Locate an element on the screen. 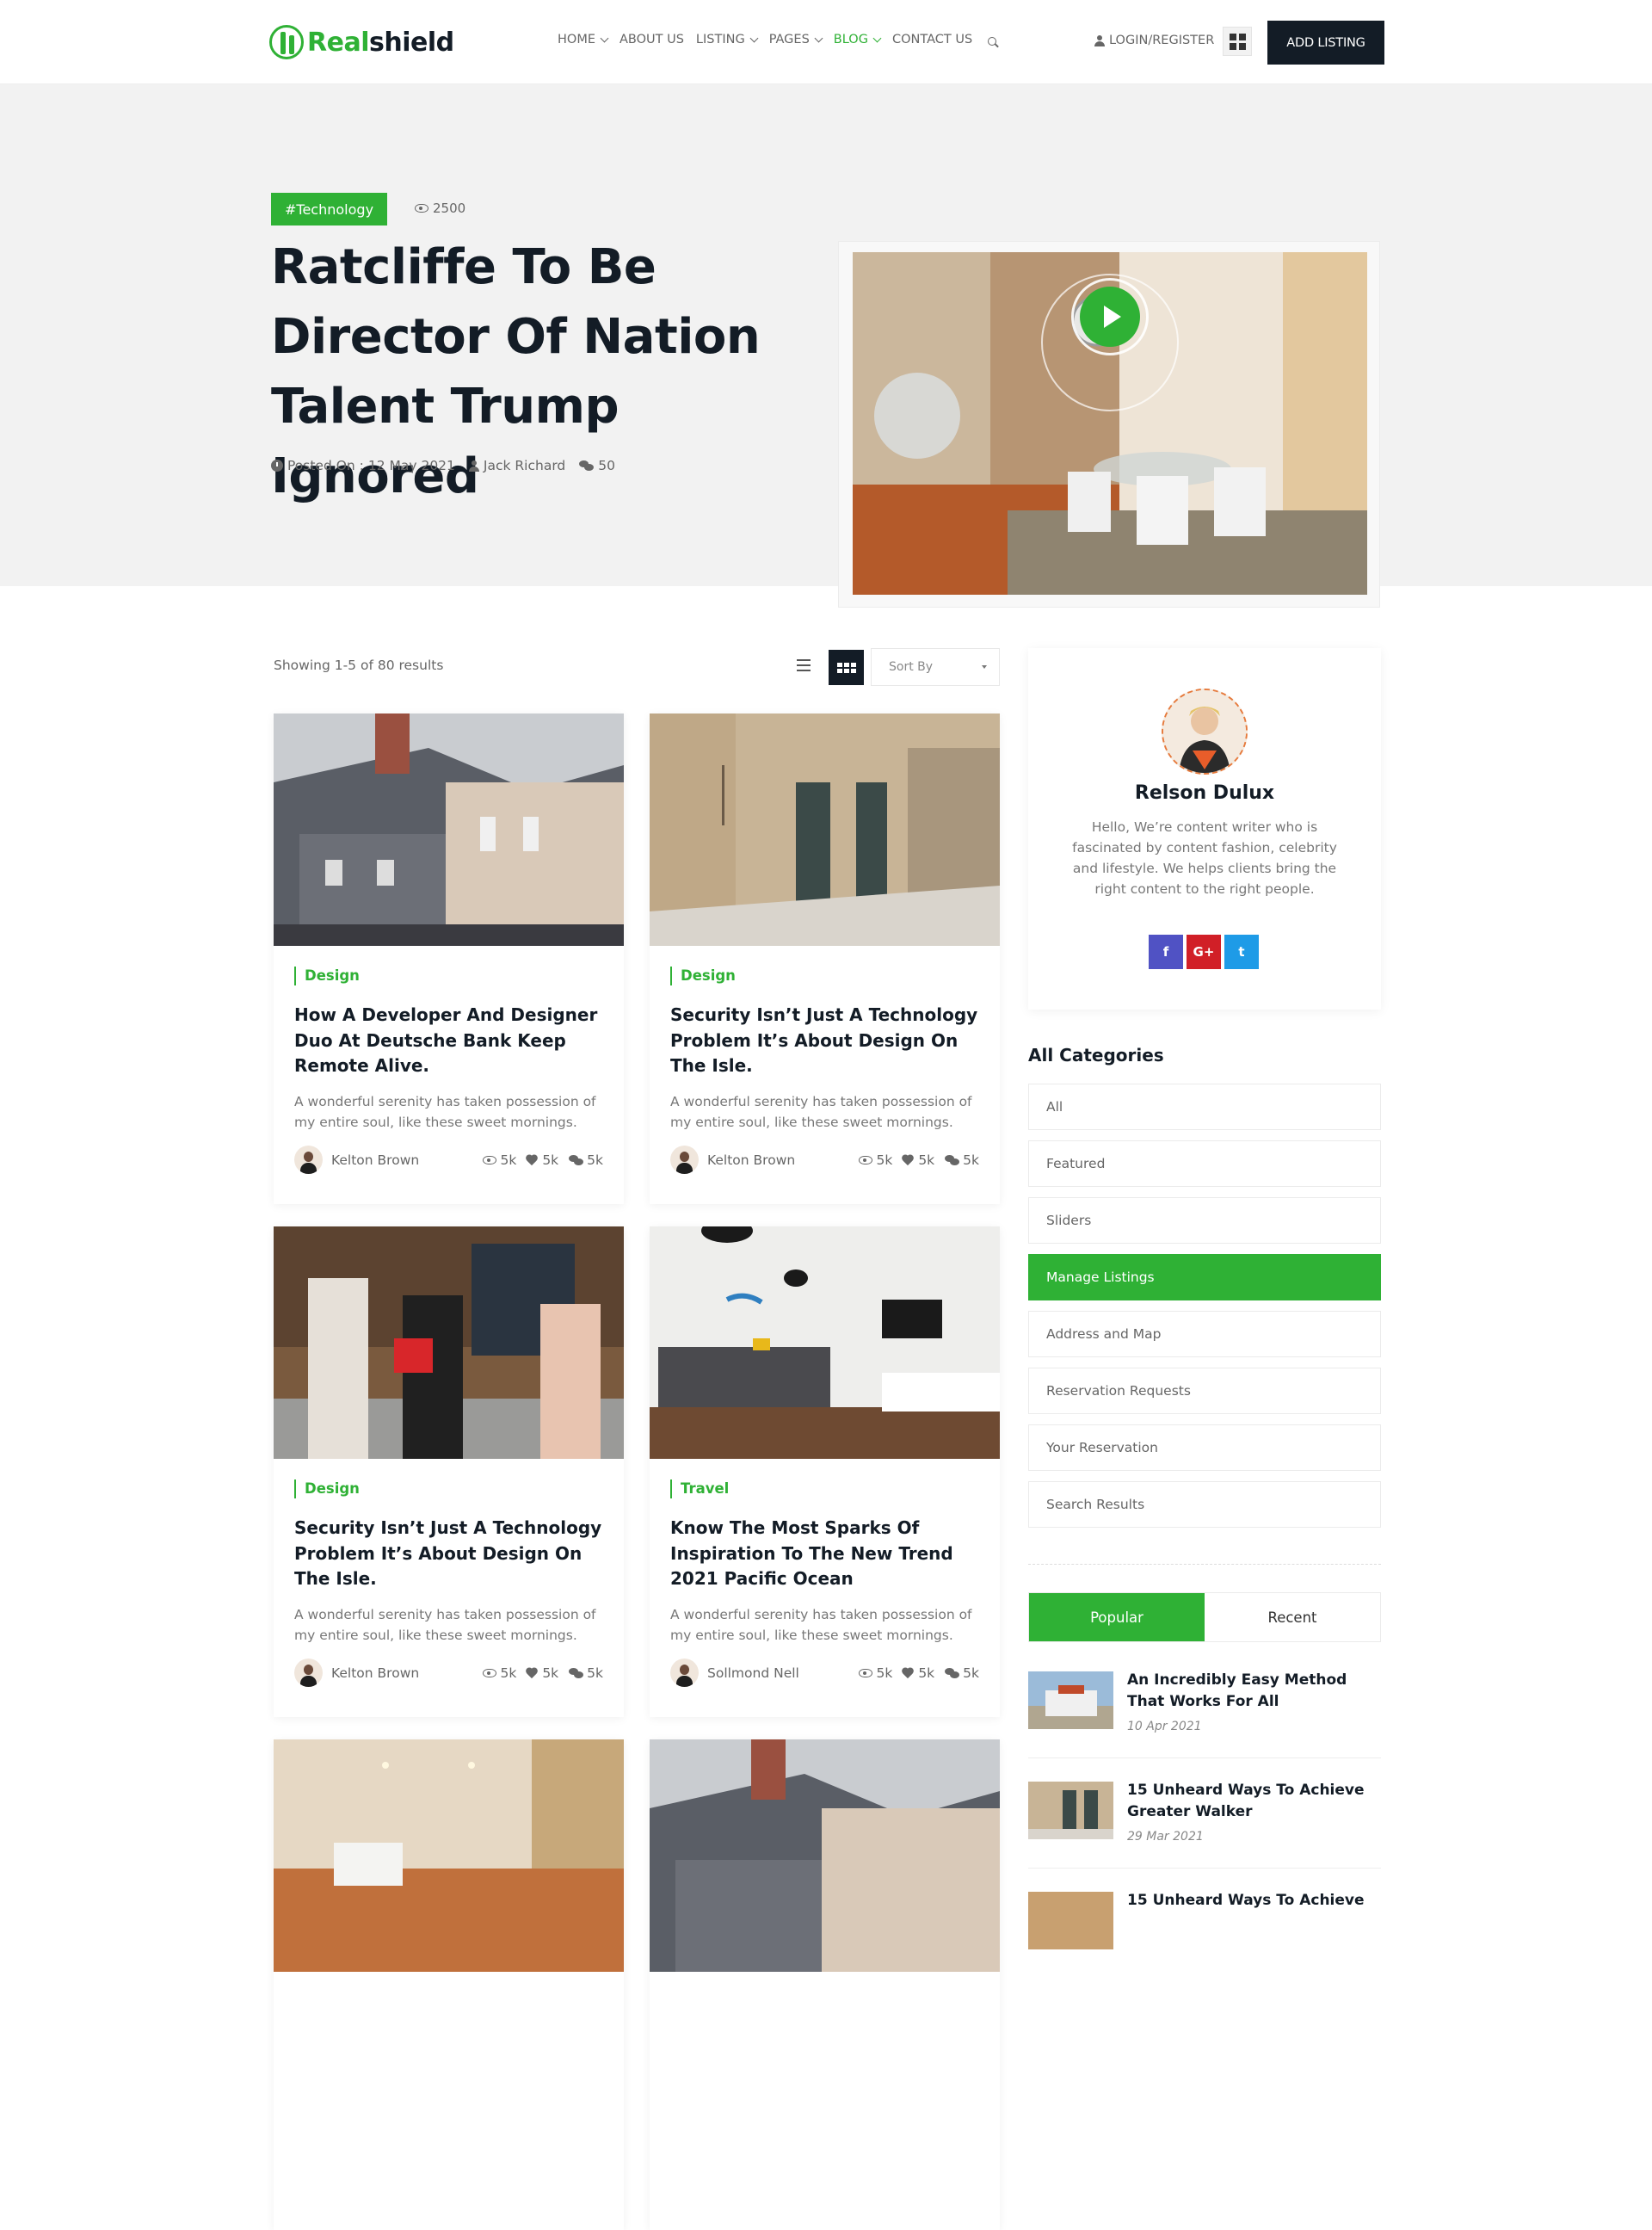 This screenshot has width=1652, height=2230. hero-views: 2500 is located at coordinates (440, 208).